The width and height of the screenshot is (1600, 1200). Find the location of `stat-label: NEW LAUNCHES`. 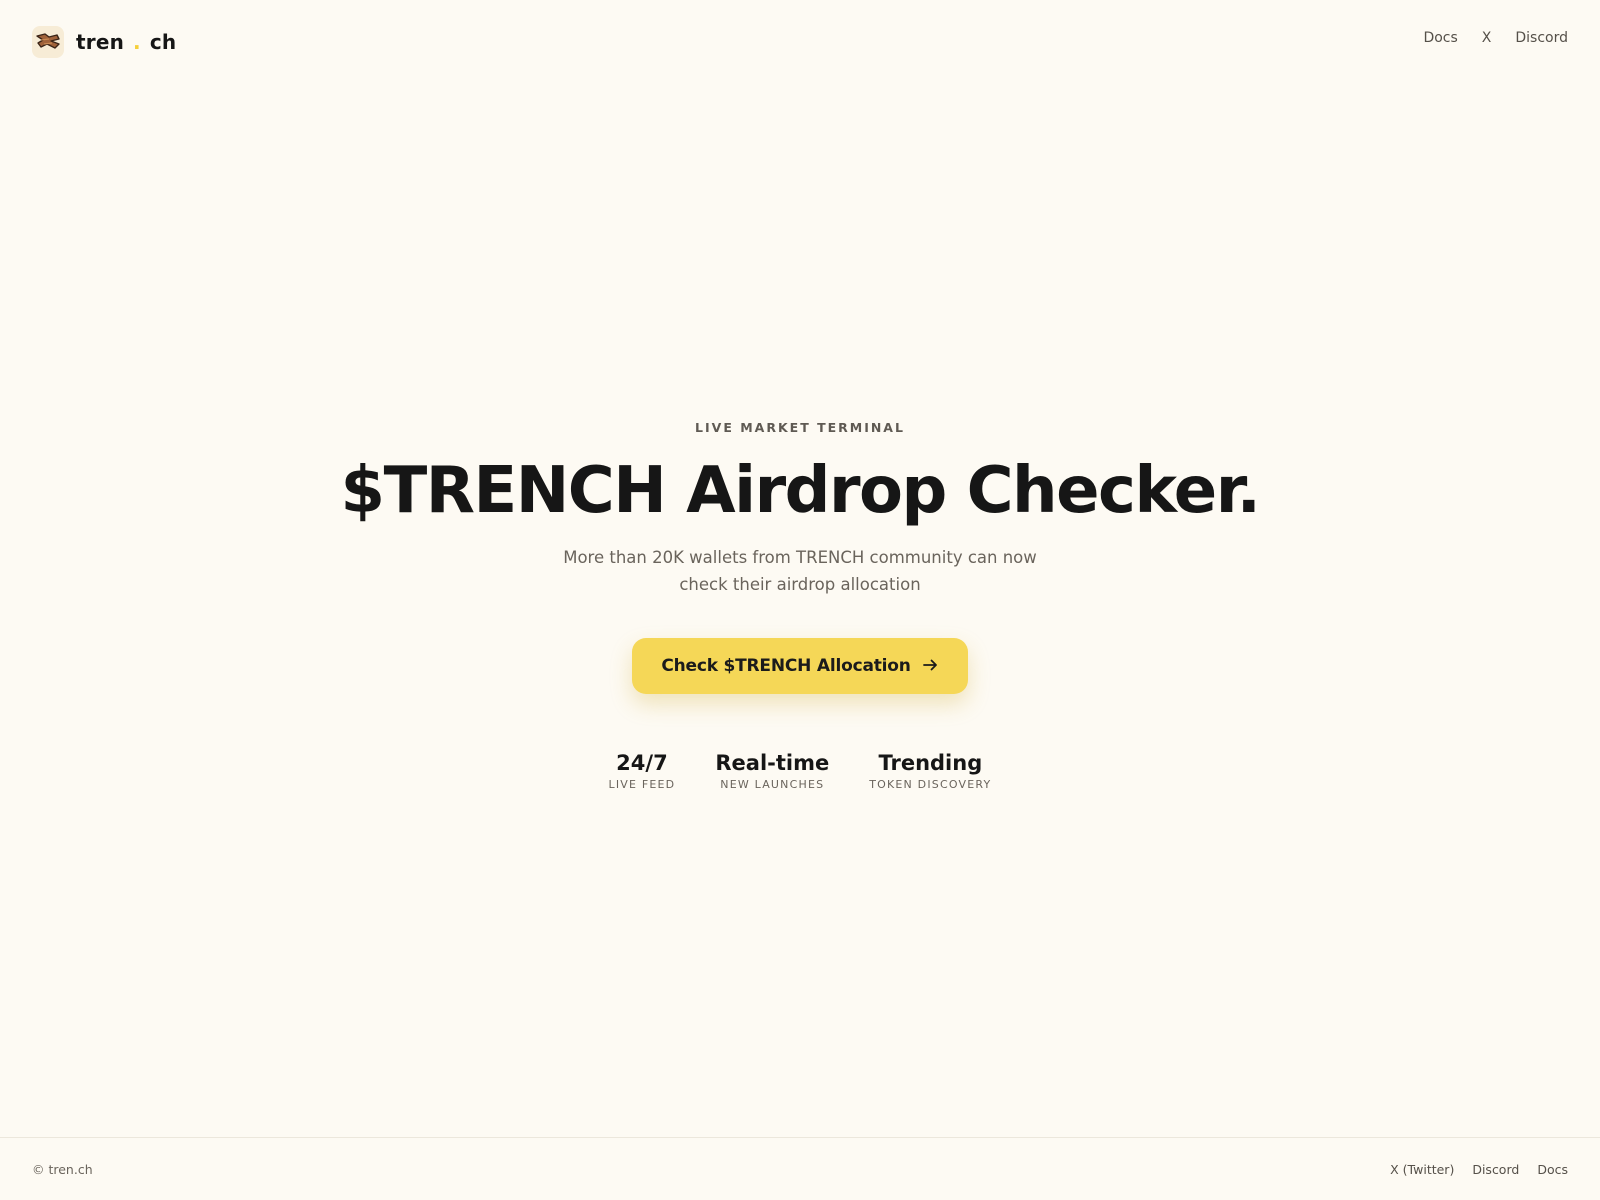

stat-label: NEW LAUNCHES is located at coordinates (772, 784).